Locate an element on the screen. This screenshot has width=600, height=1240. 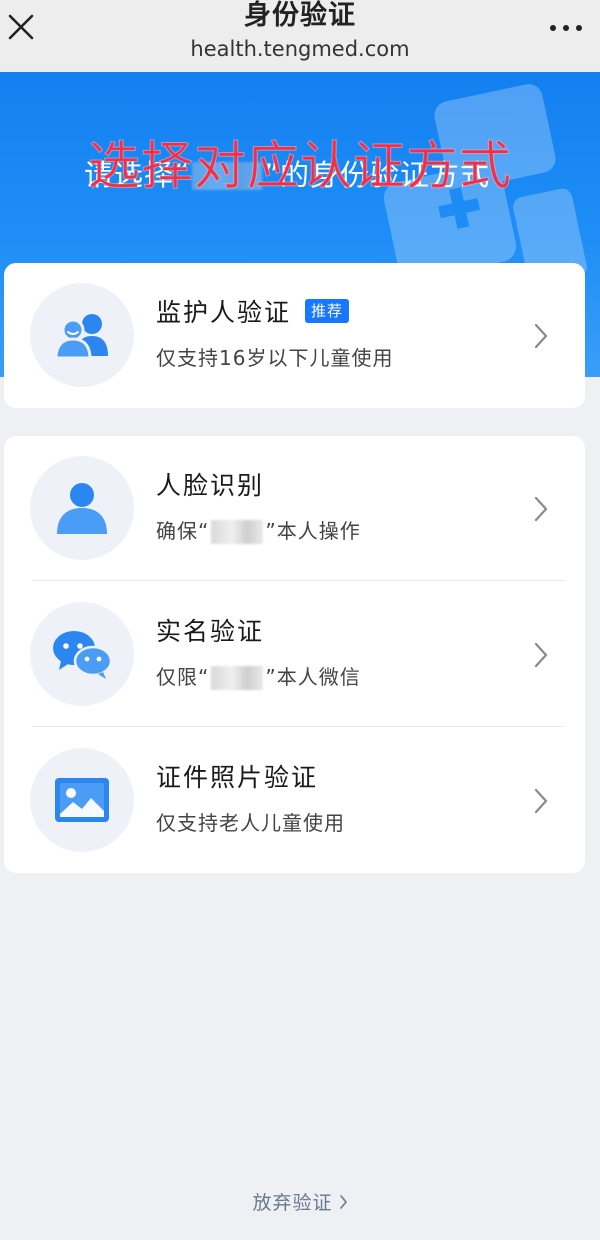
option-title-text: 监护人验证 is located at coordinates (224, 312).